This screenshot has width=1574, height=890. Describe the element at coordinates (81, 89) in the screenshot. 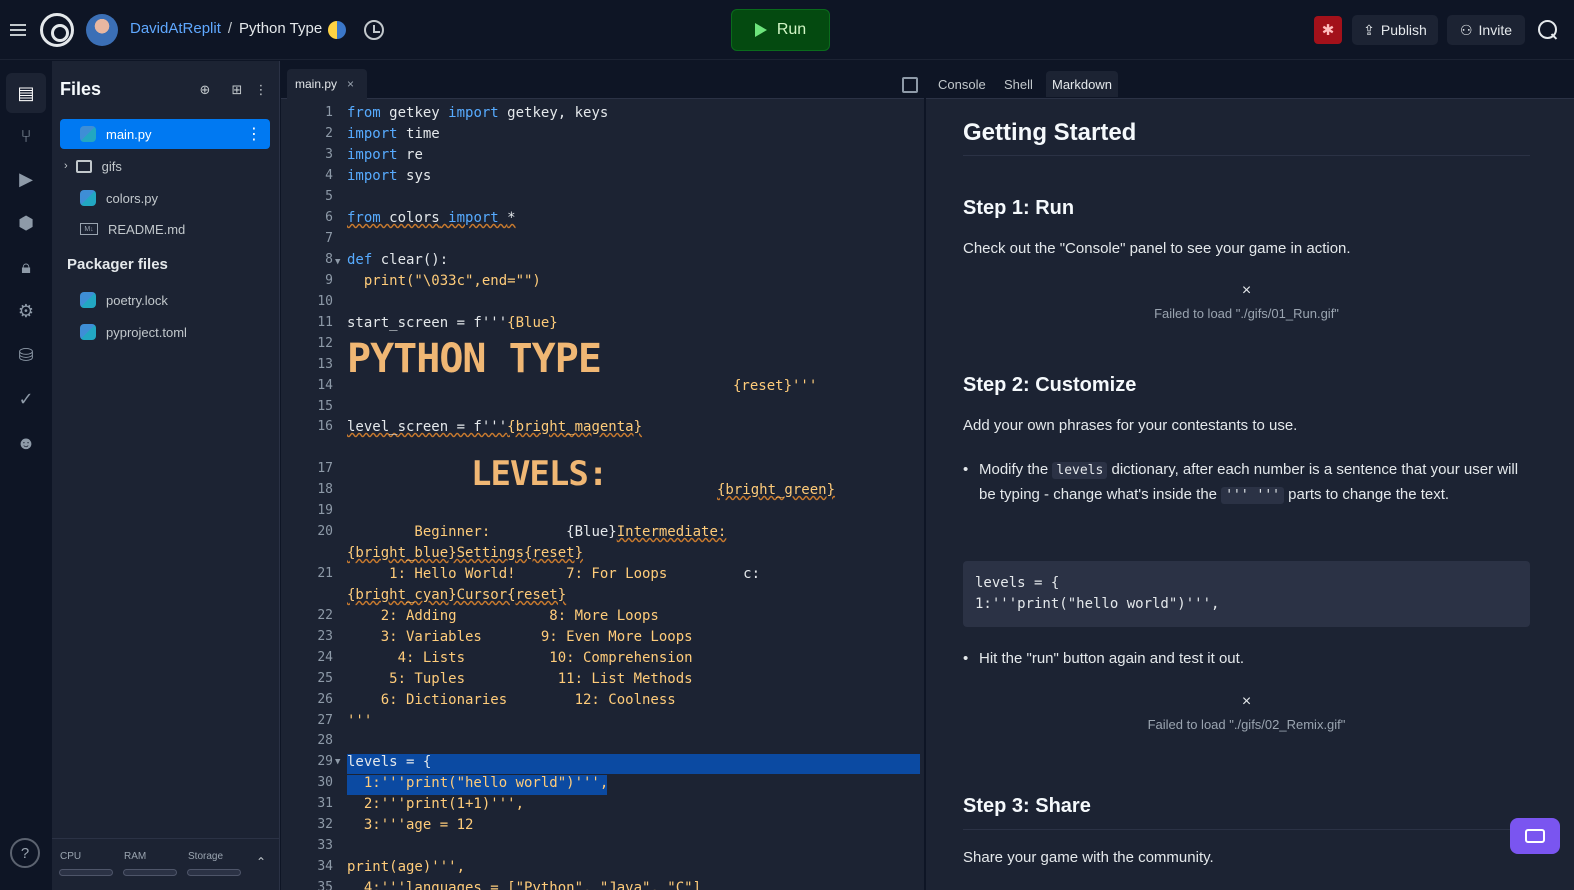

I see `files-title: Files` at that location.